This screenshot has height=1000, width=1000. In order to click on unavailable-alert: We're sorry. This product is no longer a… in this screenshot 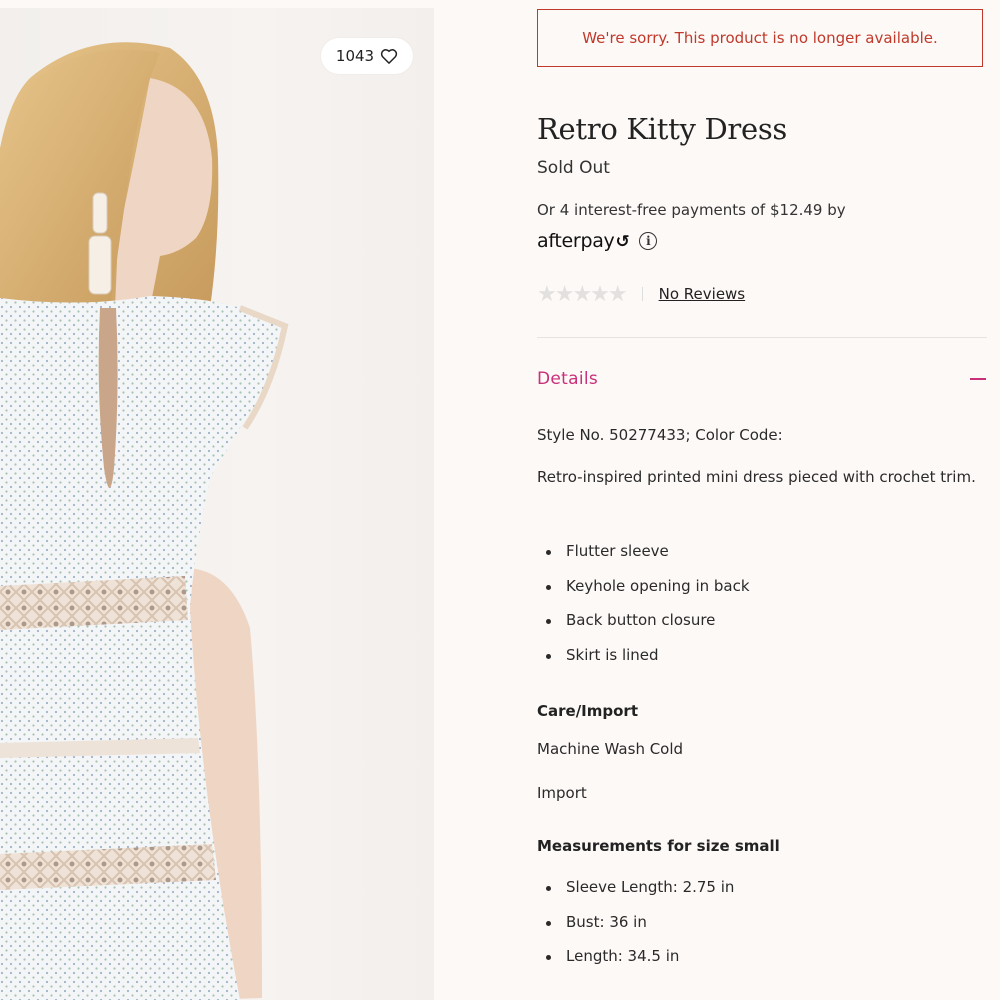, I will do `click(760, 38)`.